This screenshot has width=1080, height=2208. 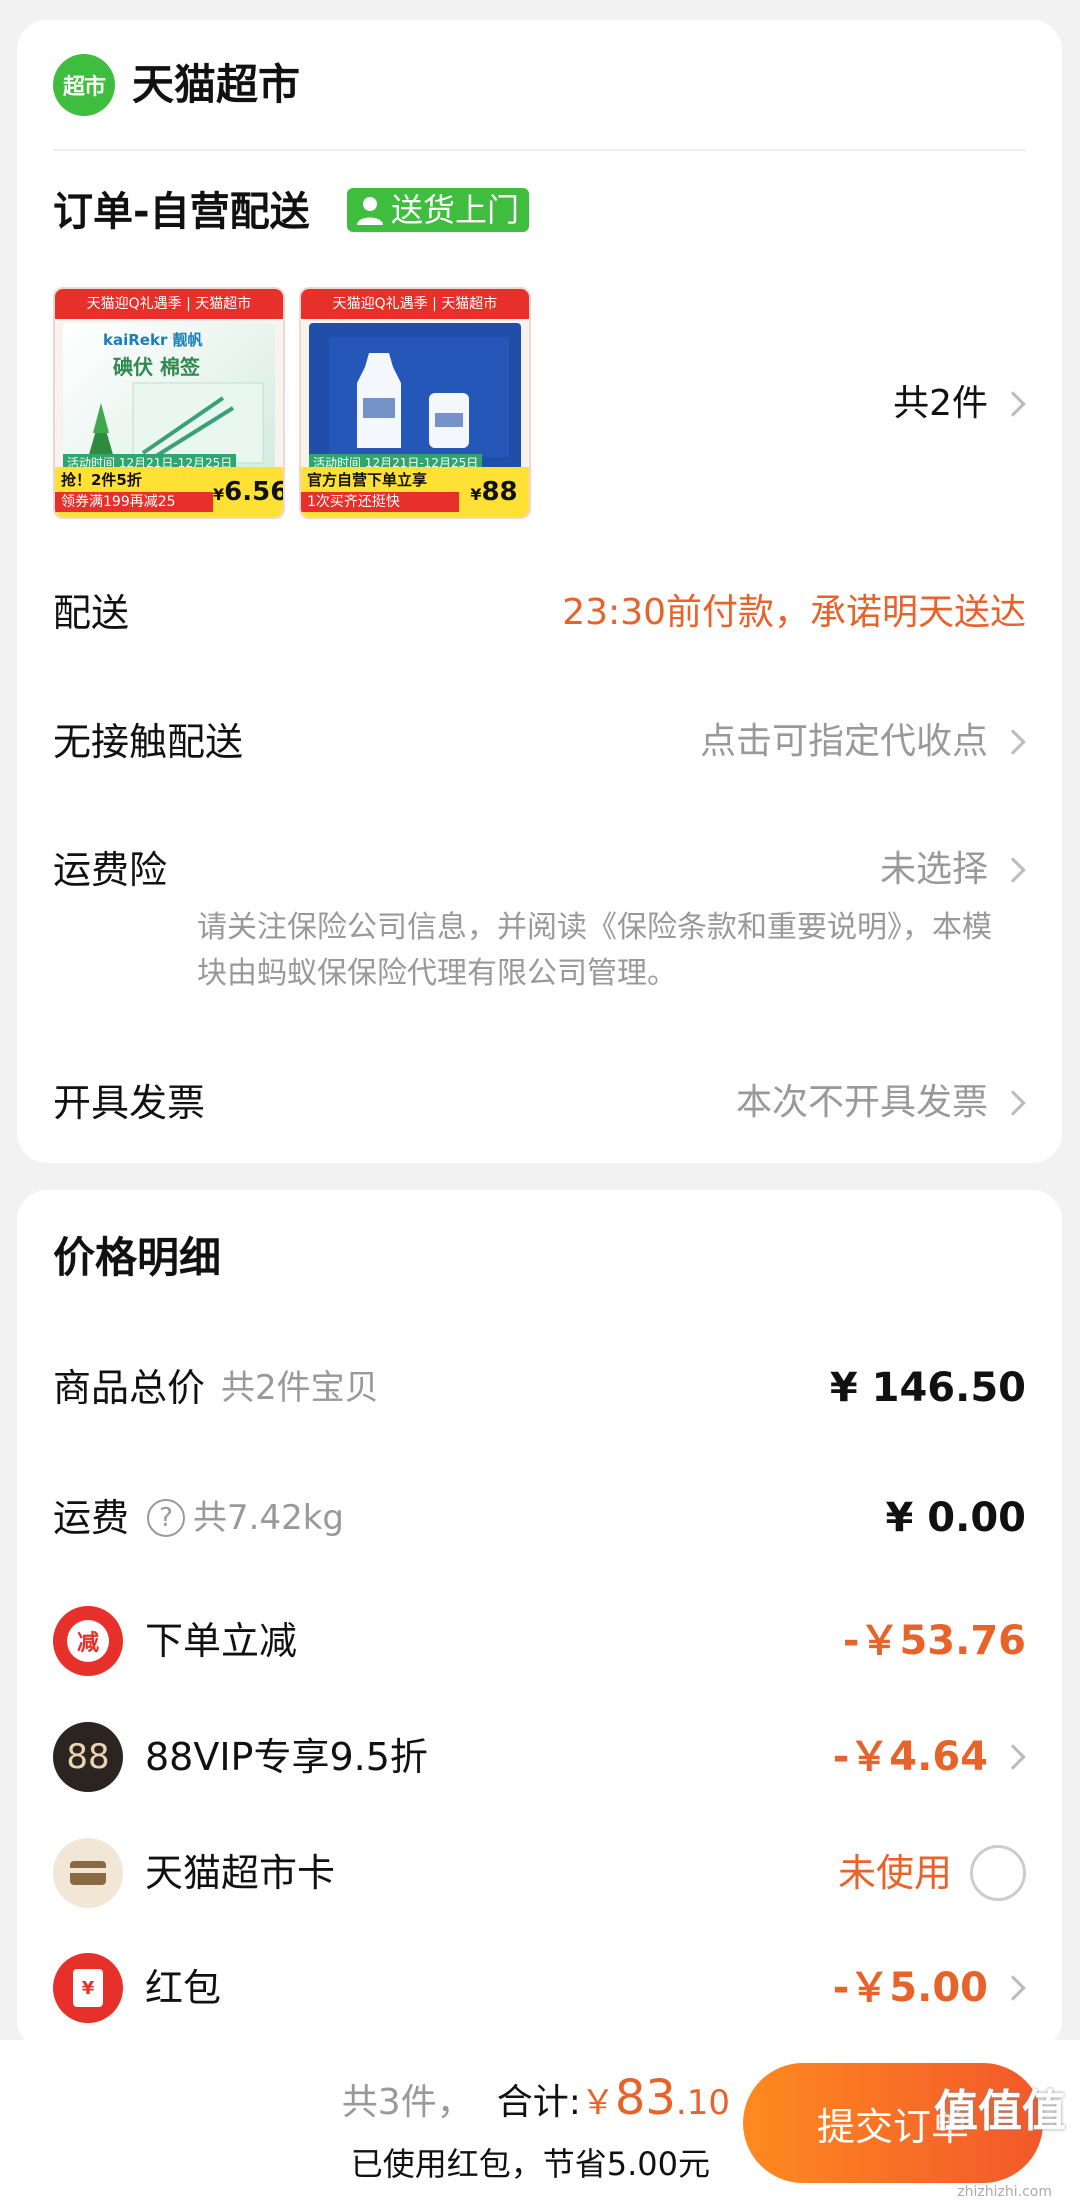 What do you see at coordinates (927, 1388) in the screenshot?
I see `goods-total-amount: ¥ 146.50` at bounding box center [927, 1388].